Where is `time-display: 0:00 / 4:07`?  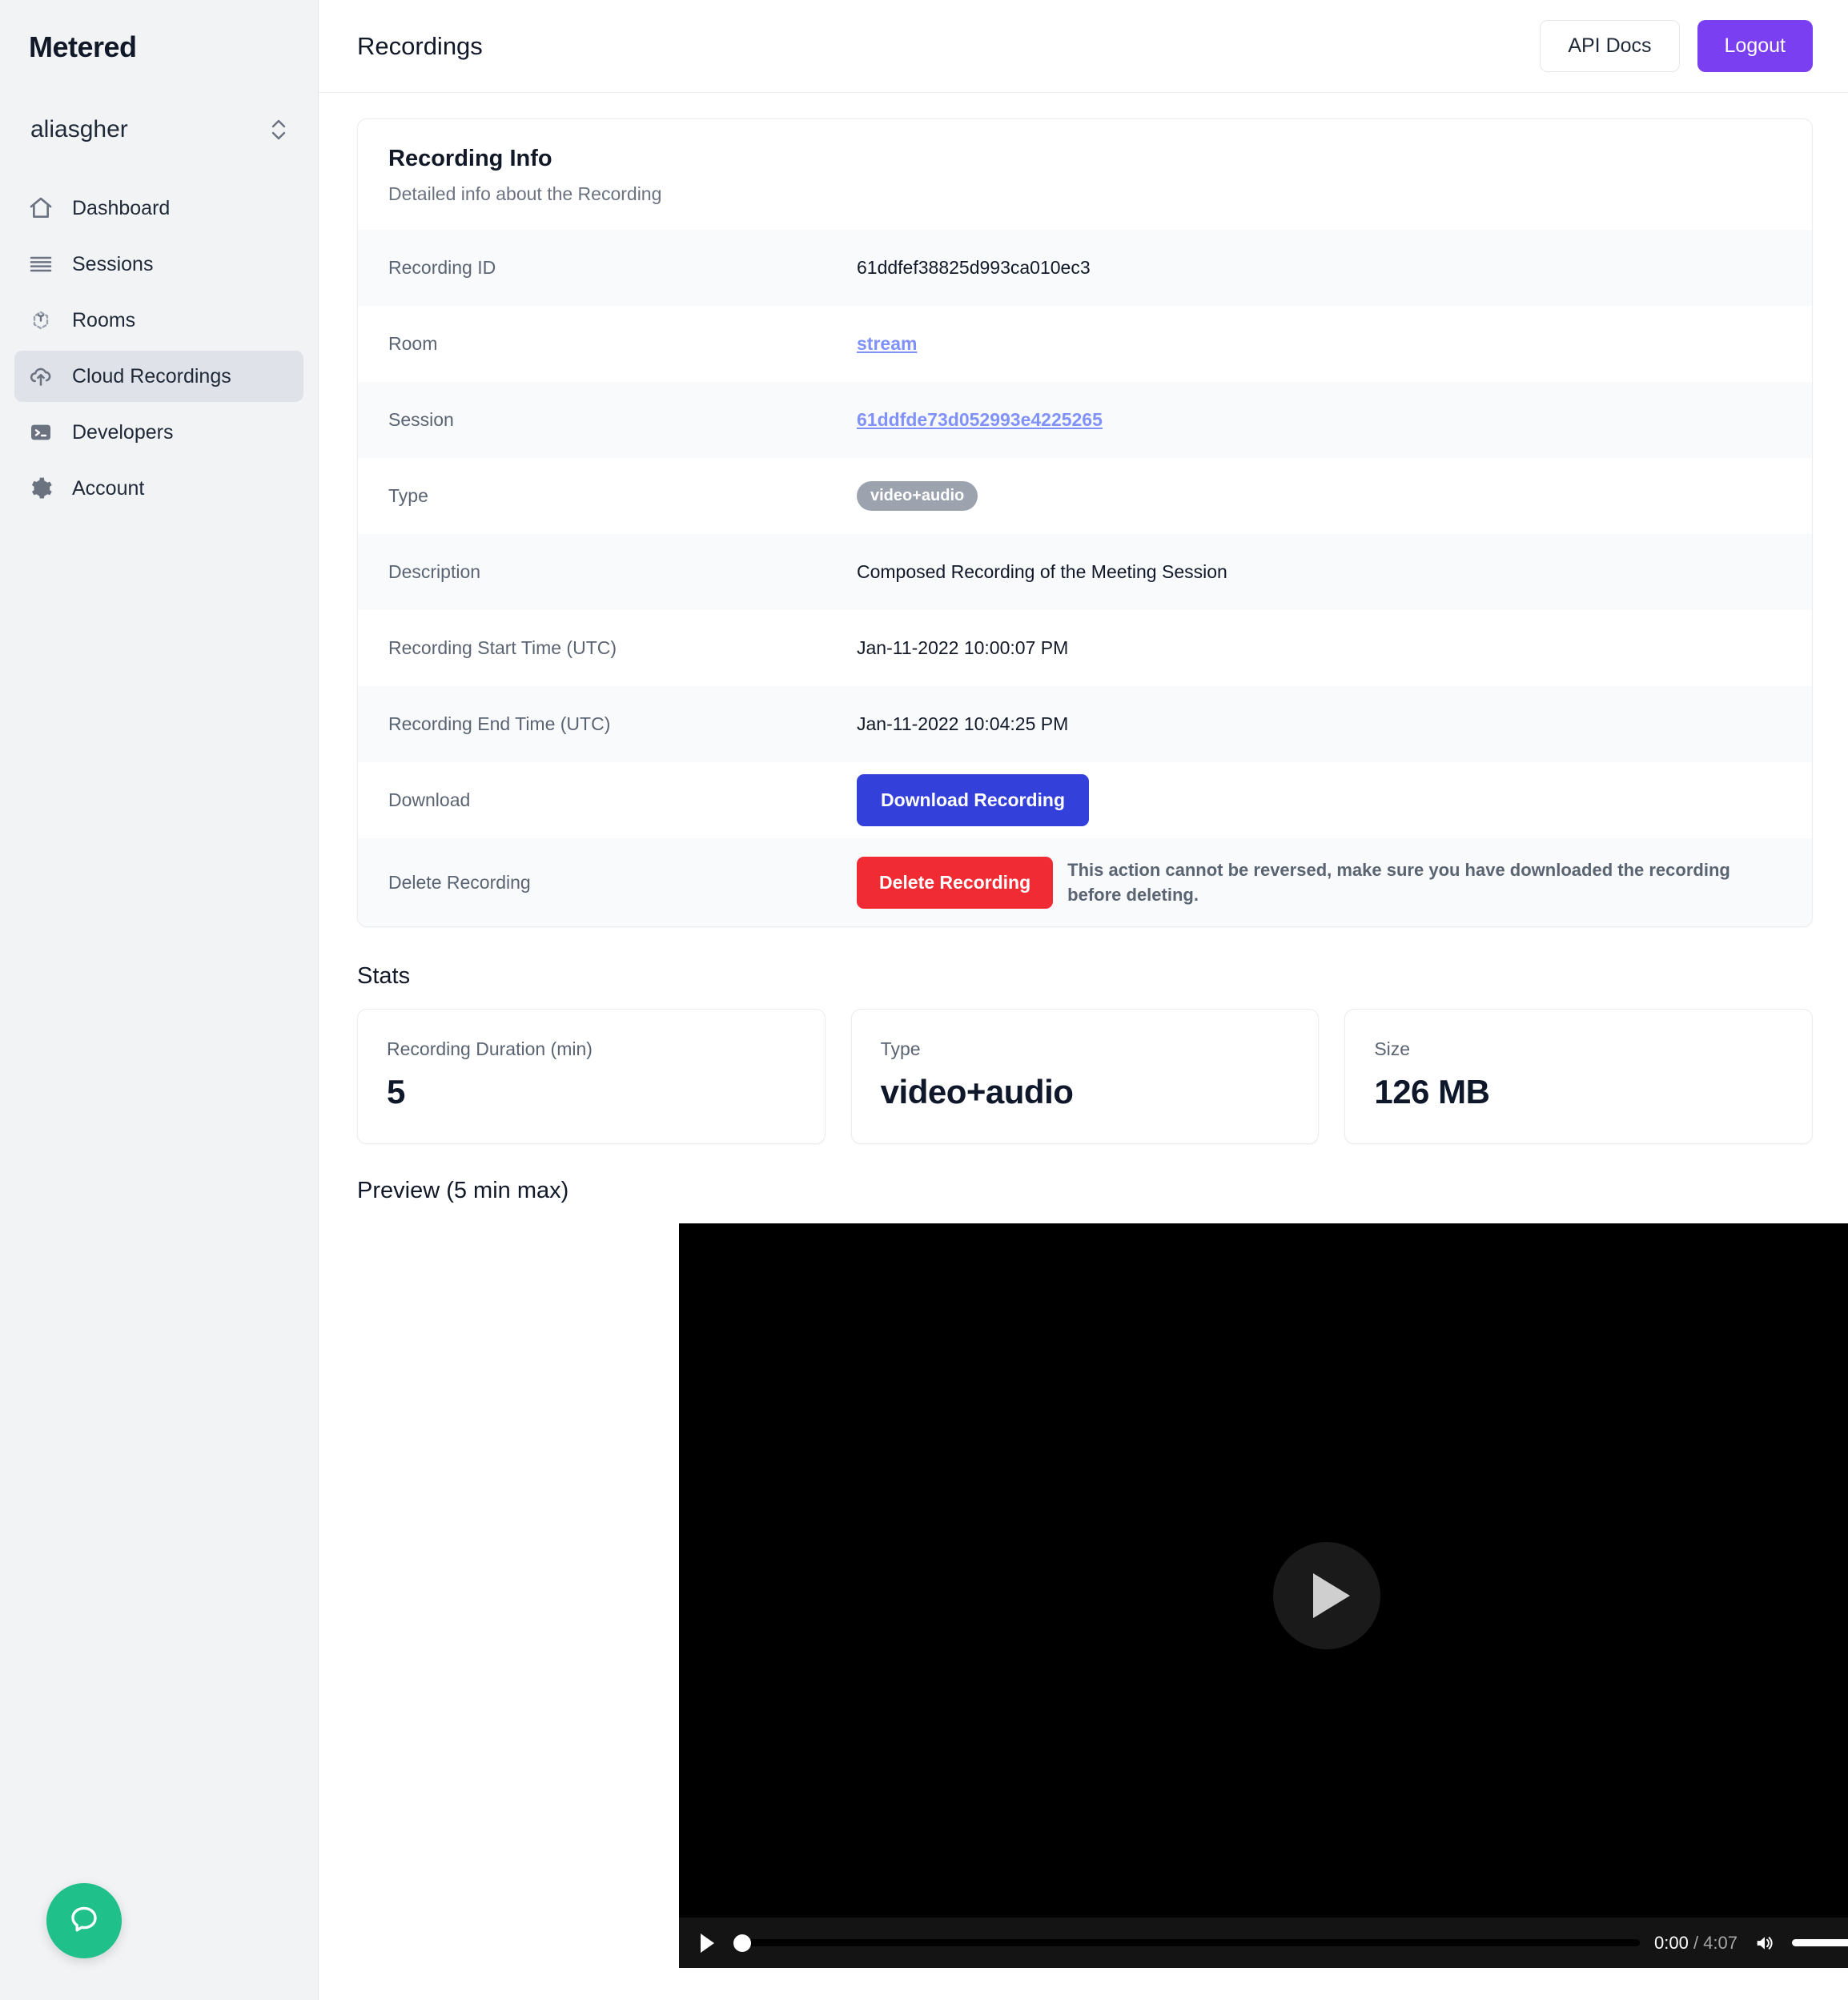 time-display: 0:00 / 4:07 is located at coordinates (1696, 1944).